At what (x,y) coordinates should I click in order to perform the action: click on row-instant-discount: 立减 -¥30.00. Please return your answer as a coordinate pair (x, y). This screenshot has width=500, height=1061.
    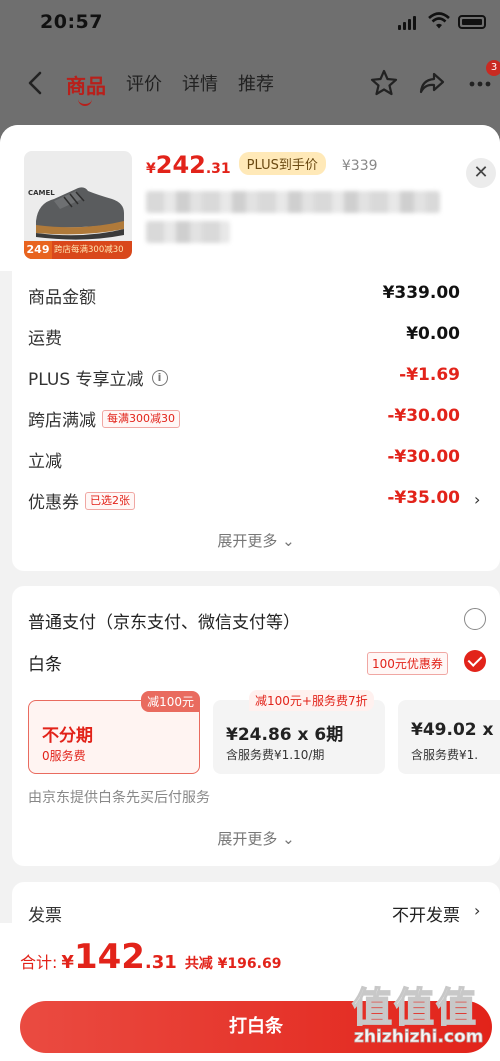
    Looking at the image, I should click on (244, 458).